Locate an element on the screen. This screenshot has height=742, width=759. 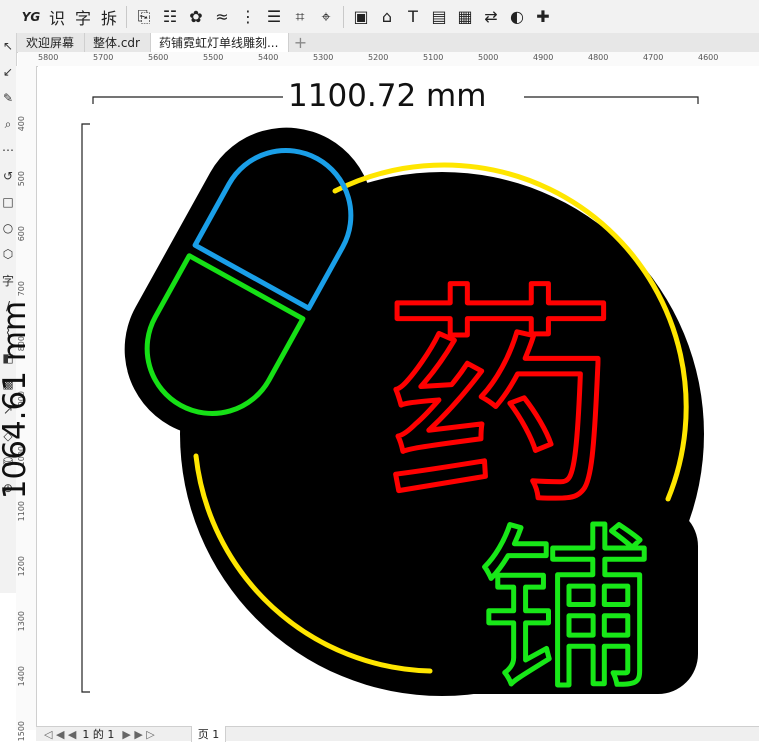
main-toolbar: YG 识字拆 ⎘ ☷ ✿ ≈ ⋮ ☰ ⌗ ⌖ ▣ ⌂ T ▤ ▦ ⇄ ◐ ✚ is located at coordinates (379, 17).